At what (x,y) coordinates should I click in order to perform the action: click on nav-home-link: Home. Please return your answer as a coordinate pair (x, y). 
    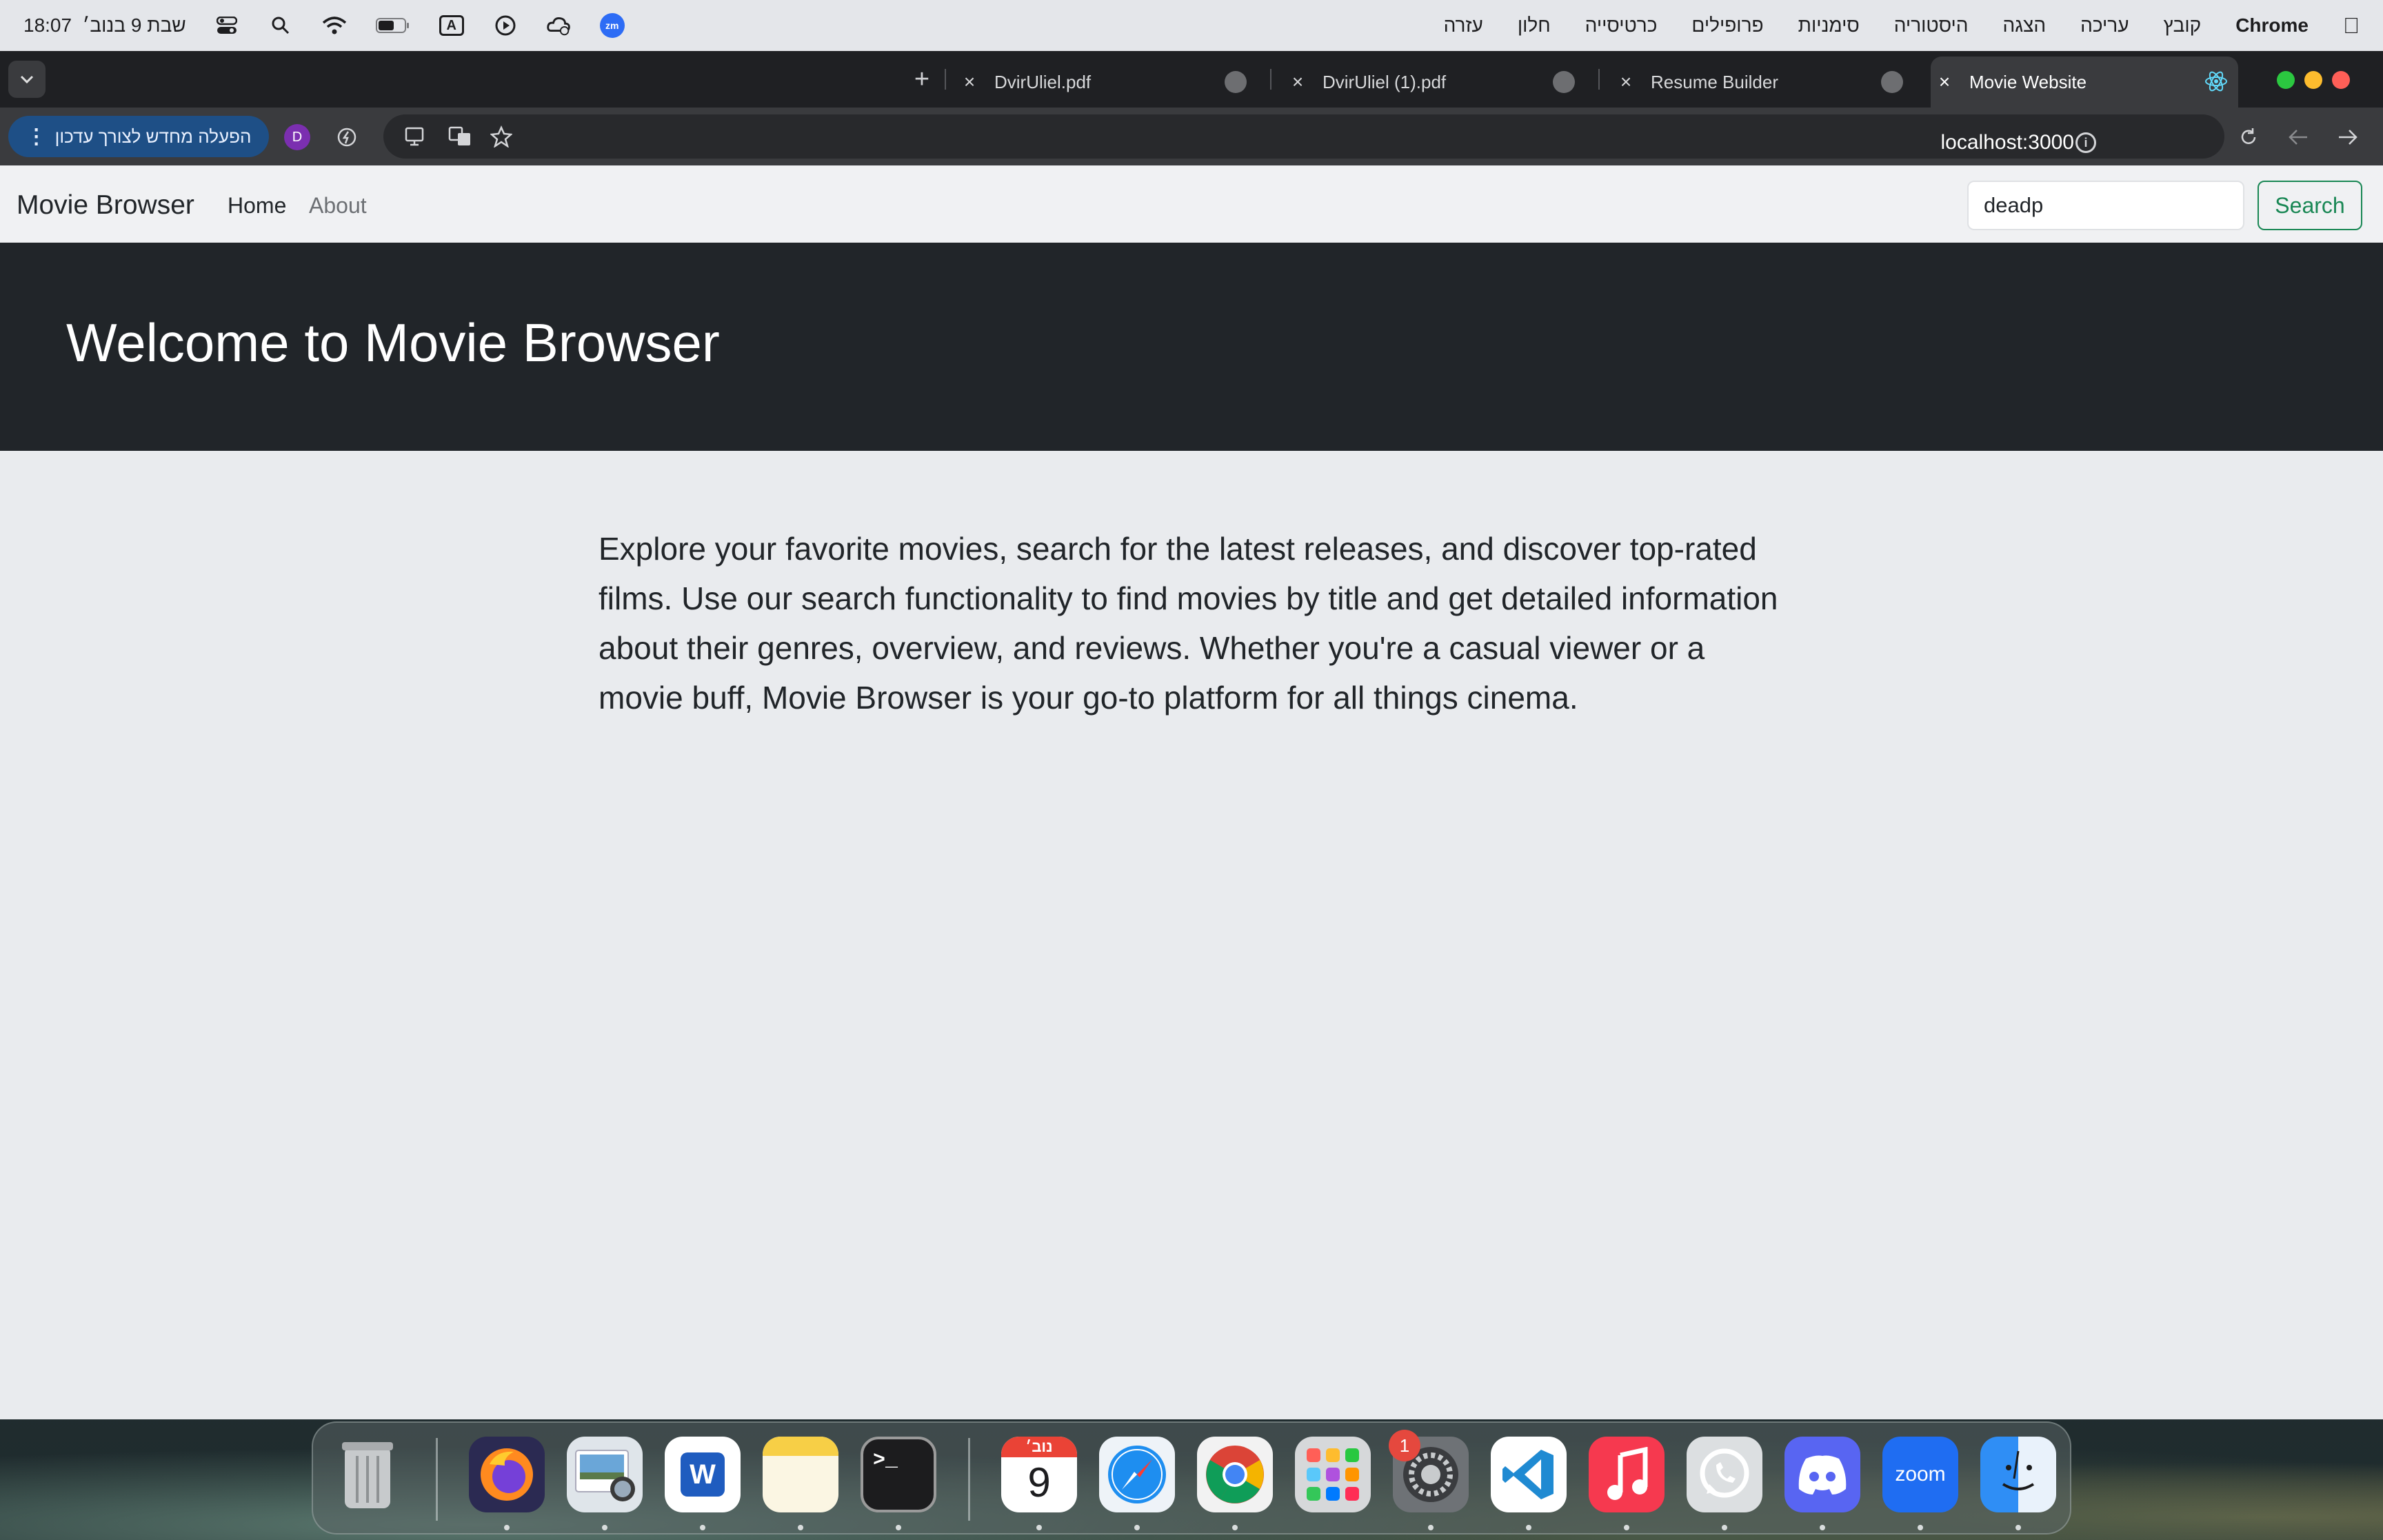
    Looking at the image, I should click on (257, 206).